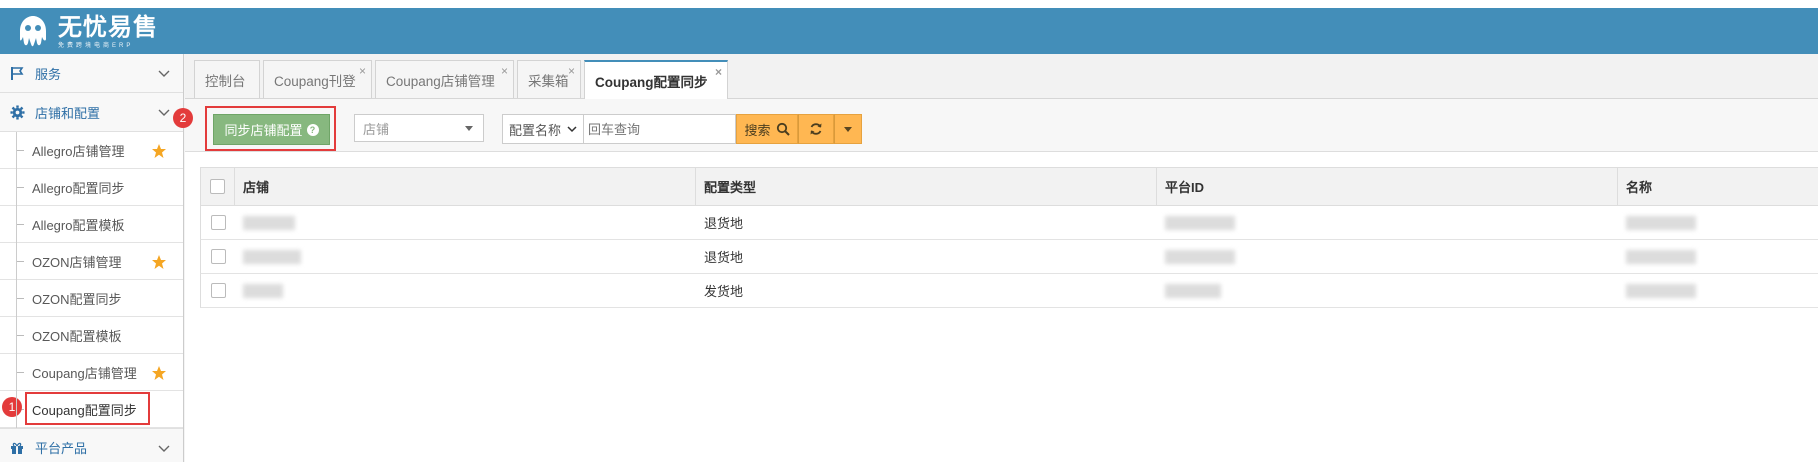 This screenshot has width=1818, height=462. Describe the element at coordinates (17, 448) in the screenshot. I see `gift-icon` at that location.